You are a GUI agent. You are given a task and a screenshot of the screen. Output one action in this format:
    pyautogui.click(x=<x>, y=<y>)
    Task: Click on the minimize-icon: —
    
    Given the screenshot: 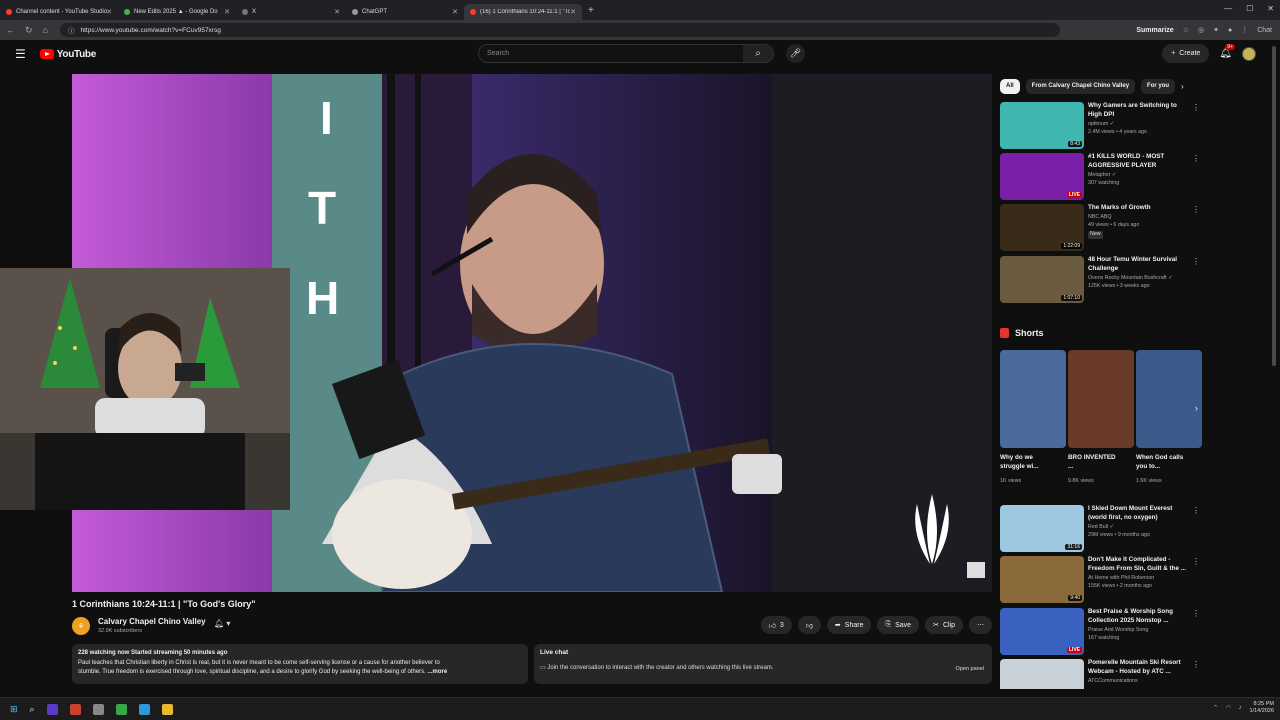 What is the action you would take?
    pyautogui.click(x=1228, y=8)
    